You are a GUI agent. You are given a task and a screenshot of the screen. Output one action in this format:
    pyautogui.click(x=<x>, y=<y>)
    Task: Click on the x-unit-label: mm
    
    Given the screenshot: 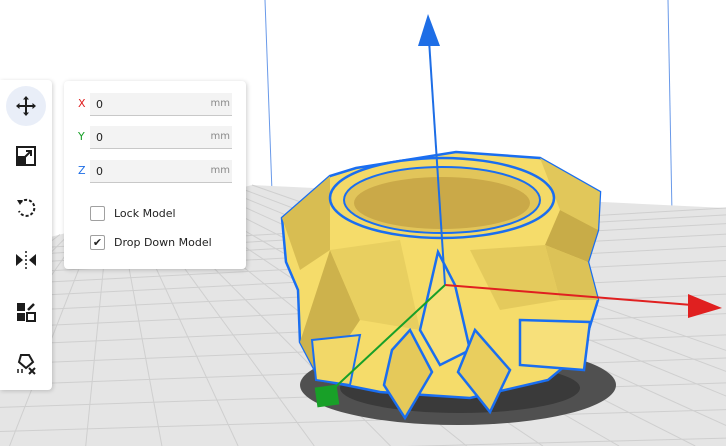 What is the action you would take?
    pyautogui.click(x=220, y=103)
    